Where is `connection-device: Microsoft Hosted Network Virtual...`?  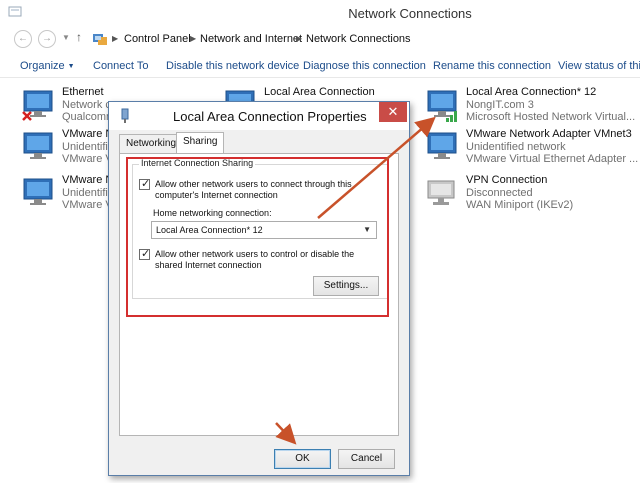
connection-device: Microsoft Hosted Network Virtual... is located at coordinates (551, 117).